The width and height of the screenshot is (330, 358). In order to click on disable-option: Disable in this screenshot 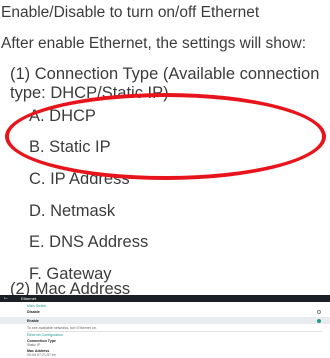, I will do `click(33, 312)`.